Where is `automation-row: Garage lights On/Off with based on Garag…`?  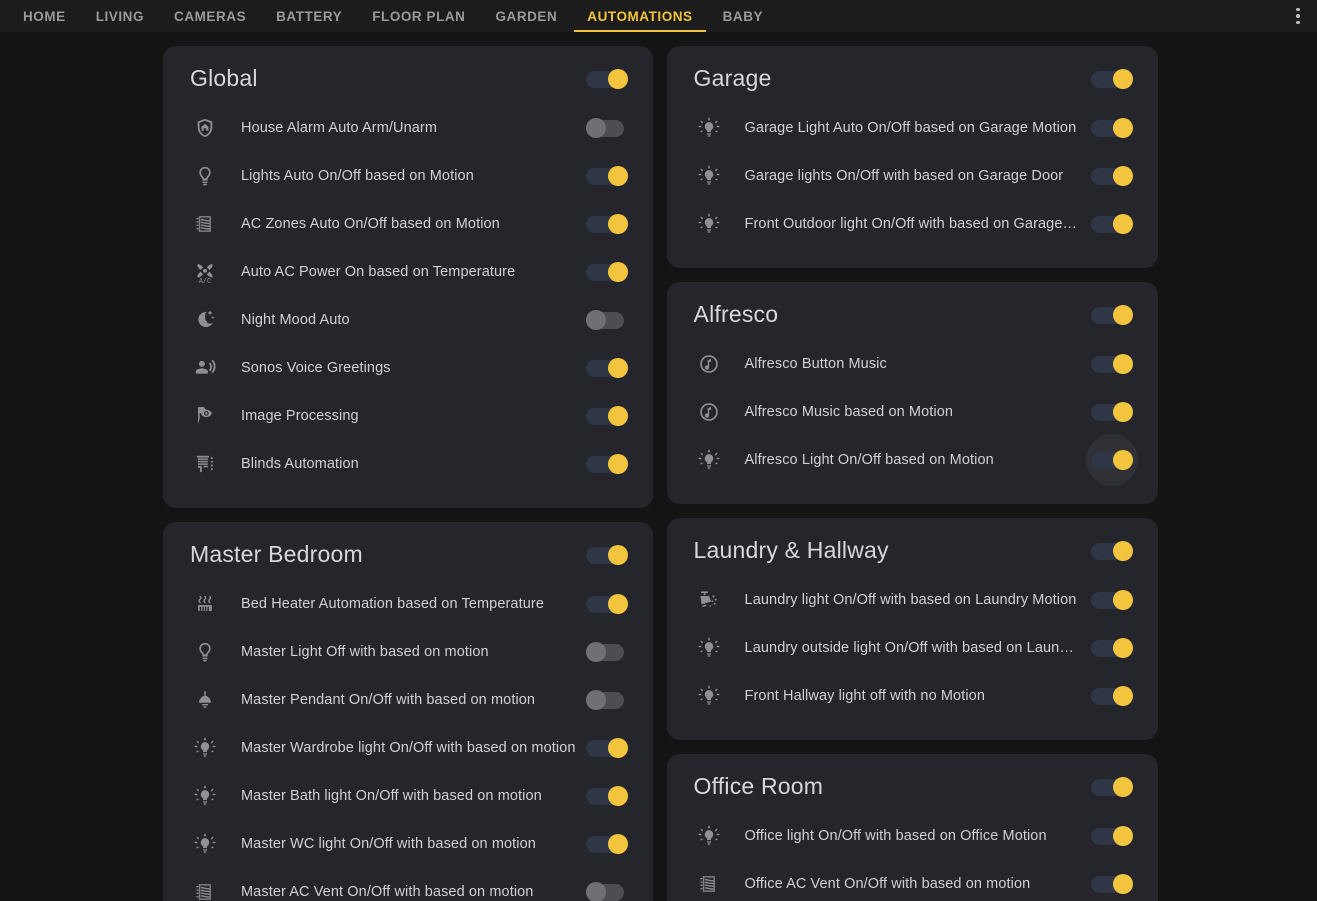 automation-row: Garage lights On/Off with based on Garag… is located at coordinates (912, 176).